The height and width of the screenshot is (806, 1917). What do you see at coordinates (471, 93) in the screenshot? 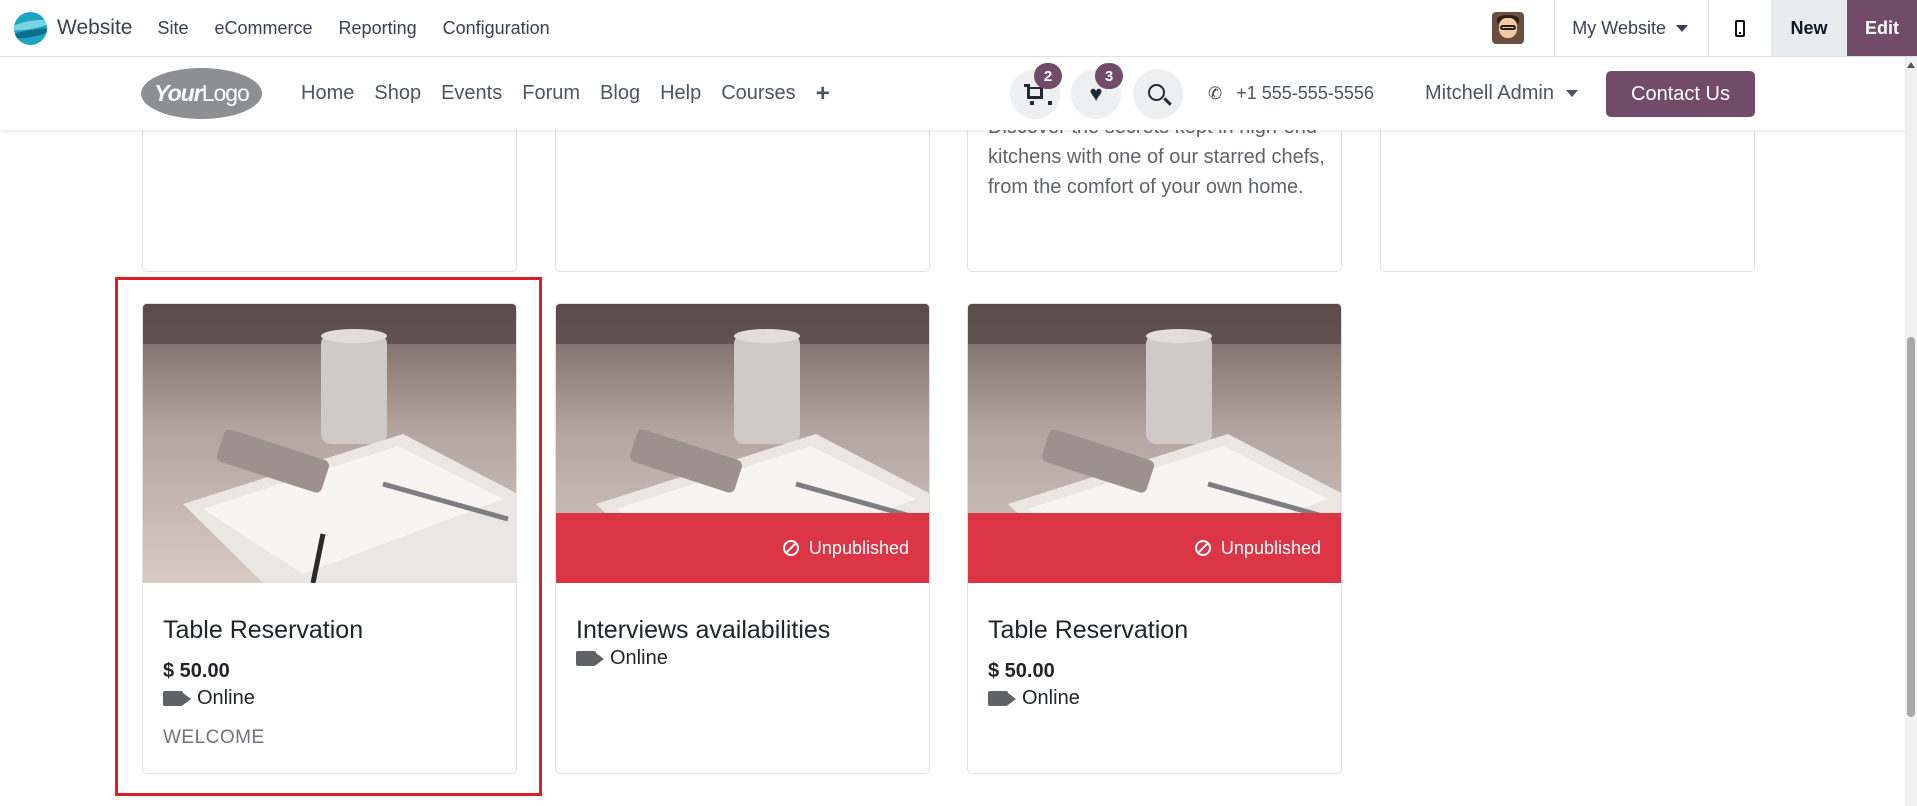
I see `nav-events: Events` at bounding box center [471, 93].